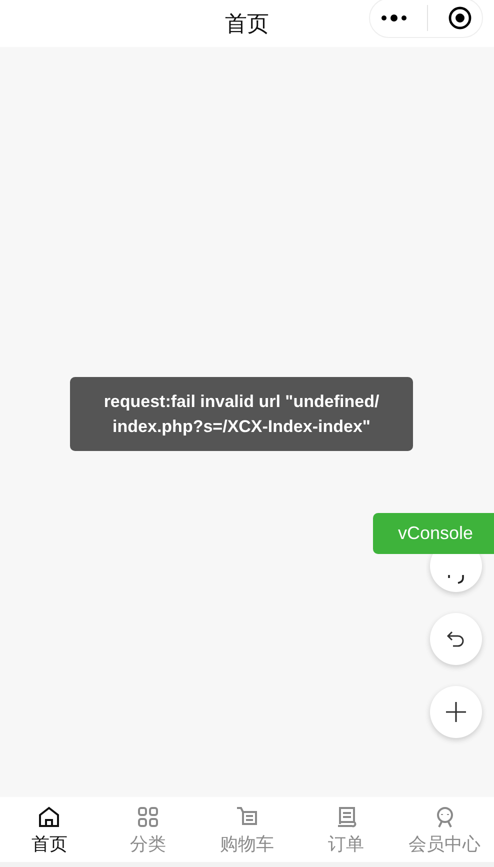  I want to click on plus-icon, so click(456, 712).